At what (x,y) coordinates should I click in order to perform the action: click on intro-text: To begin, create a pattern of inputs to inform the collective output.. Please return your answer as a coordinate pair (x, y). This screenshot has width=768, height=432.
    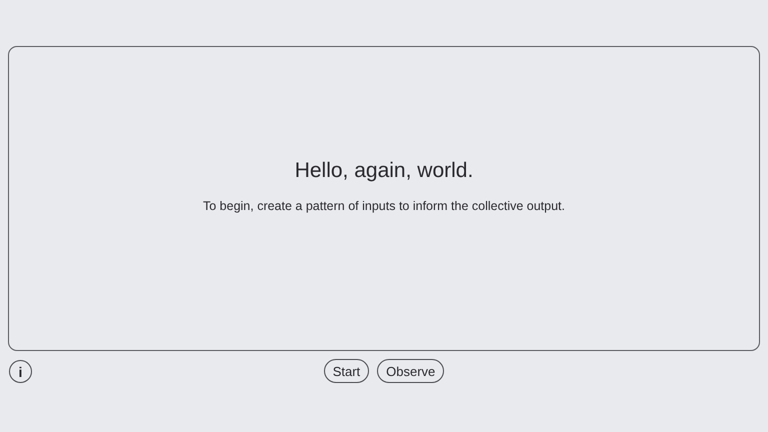
    Looking at the image, I should click on (384, 206).